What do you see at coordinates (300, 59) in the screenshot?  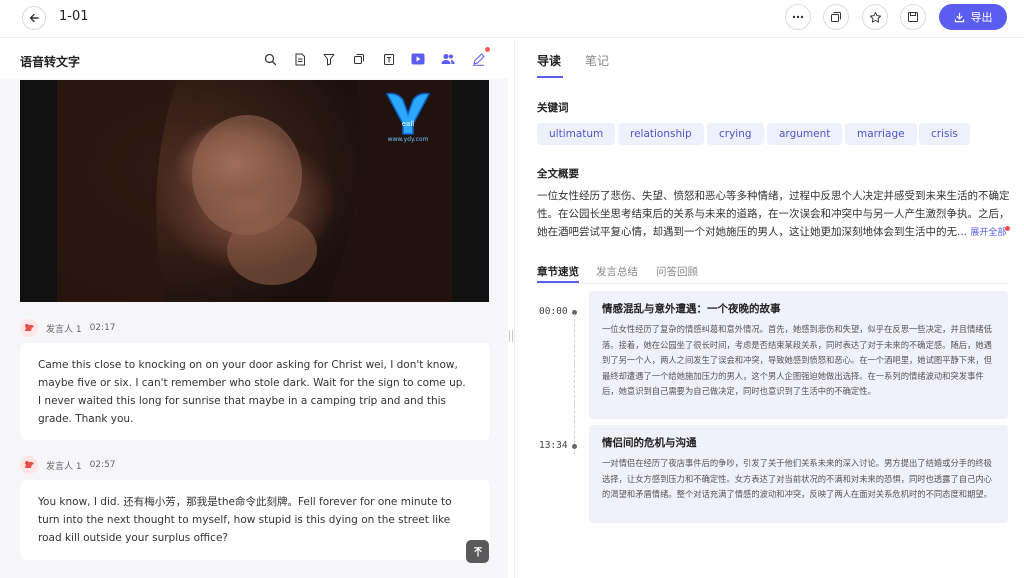 I see `document-icon` at bounding box center [300, 59].